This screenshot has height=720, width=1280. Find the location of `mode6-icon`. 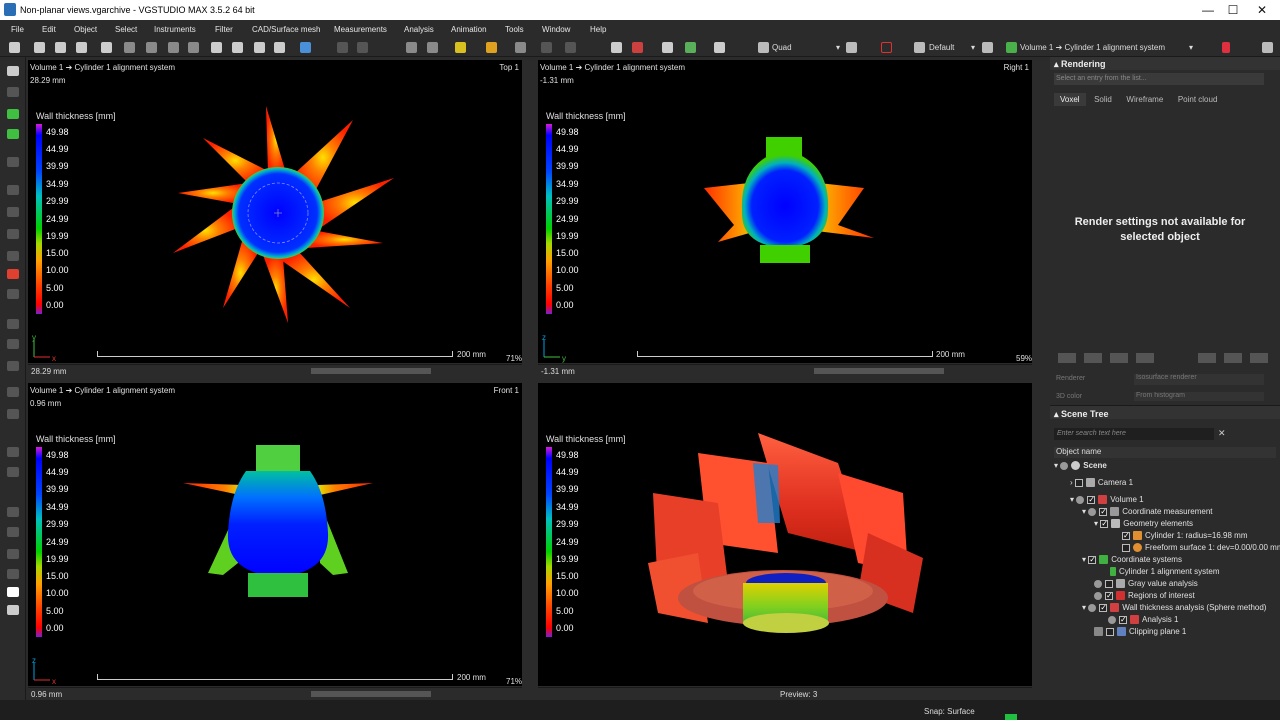

mode6-icon is located at coordinates (1233, 358).